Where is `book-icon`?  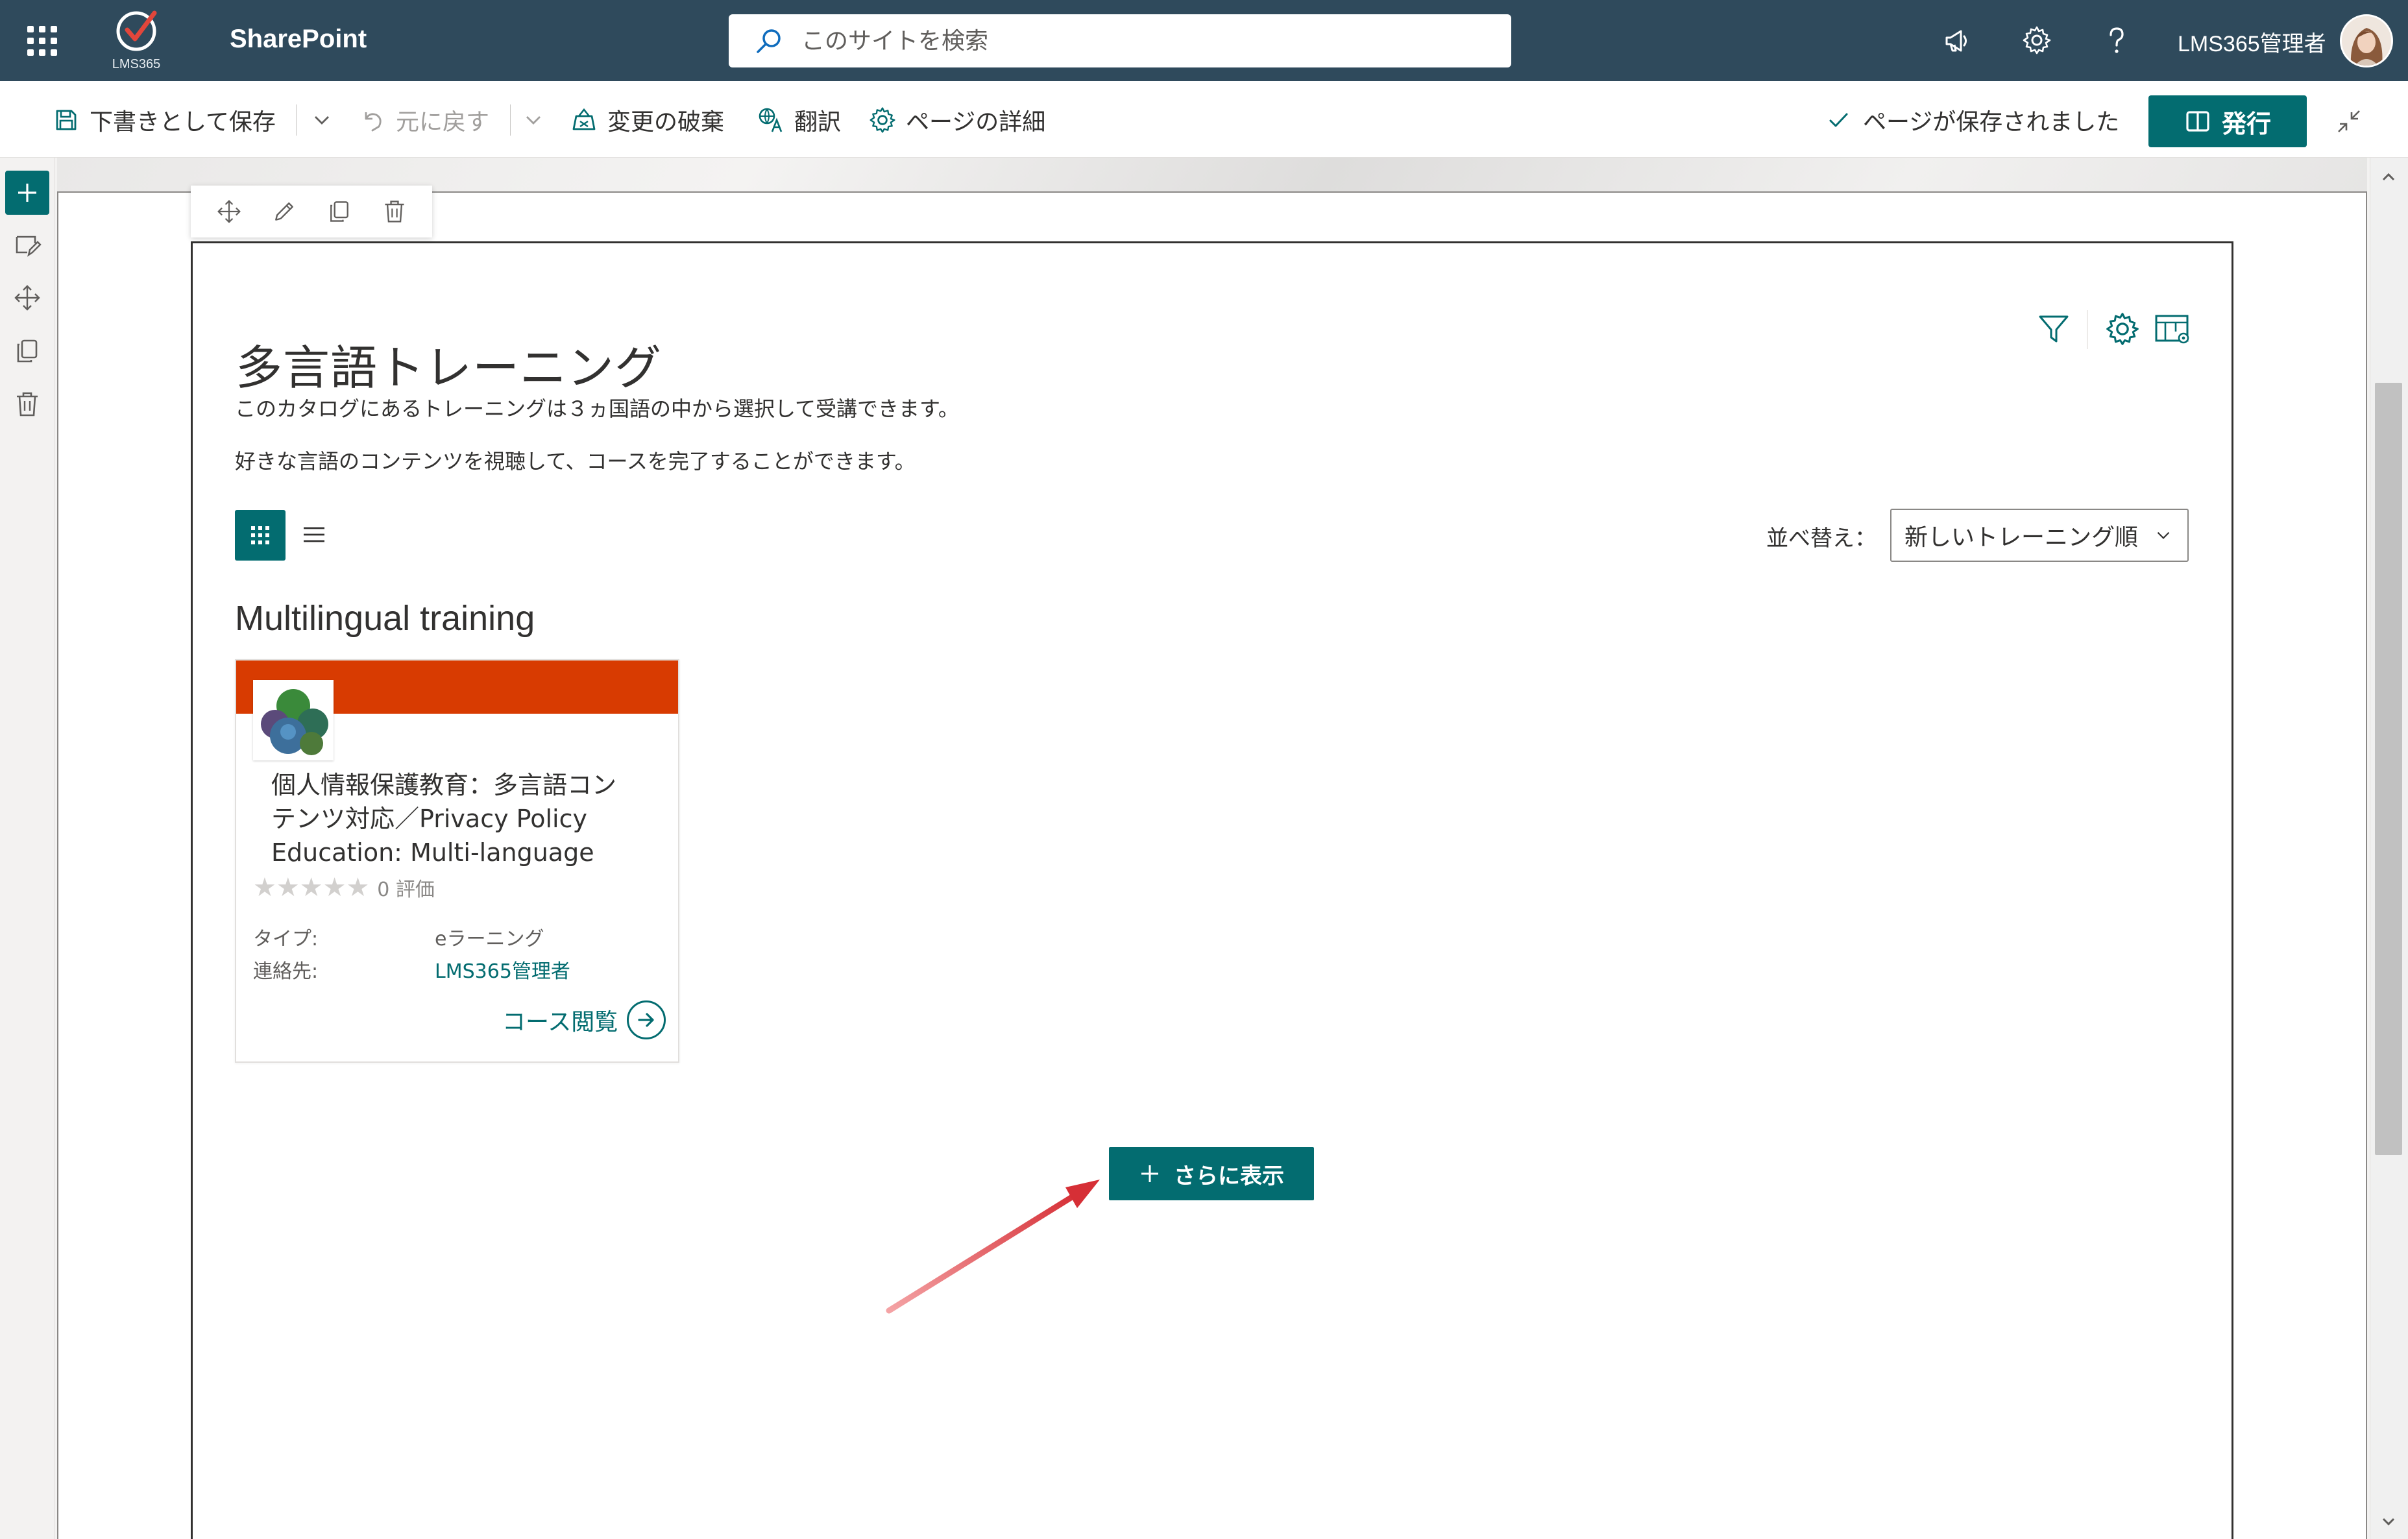 book-icon is located at coordinates (2197, 121).